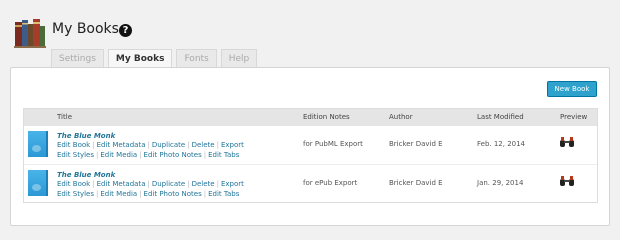  What do you see at coordinates (85, 29) in the screenshot?
I see `page-title: My Books` at bounding box center [85, 29].